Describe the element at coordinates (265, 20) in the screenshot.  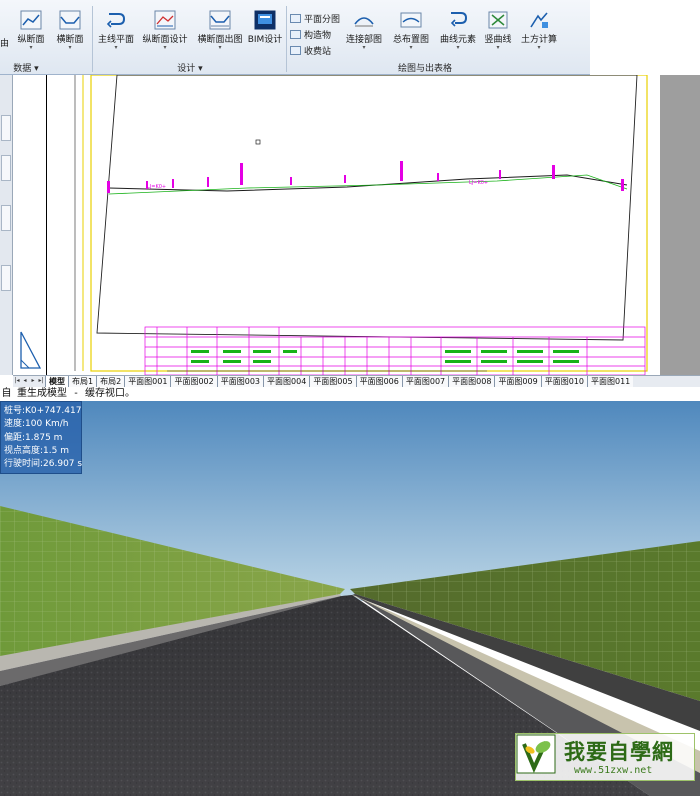
I see `bim-icon` at that location.